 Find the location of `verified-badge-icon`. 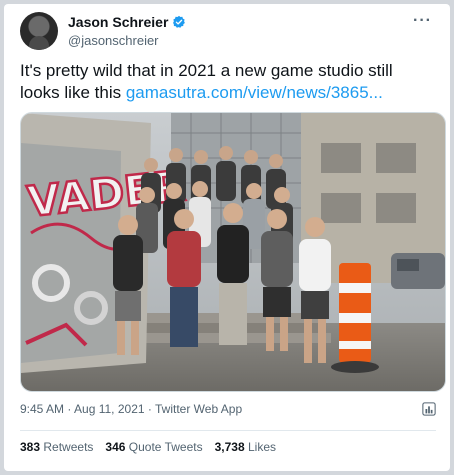

verified-badge-icon is located at coordinates (179, 21).